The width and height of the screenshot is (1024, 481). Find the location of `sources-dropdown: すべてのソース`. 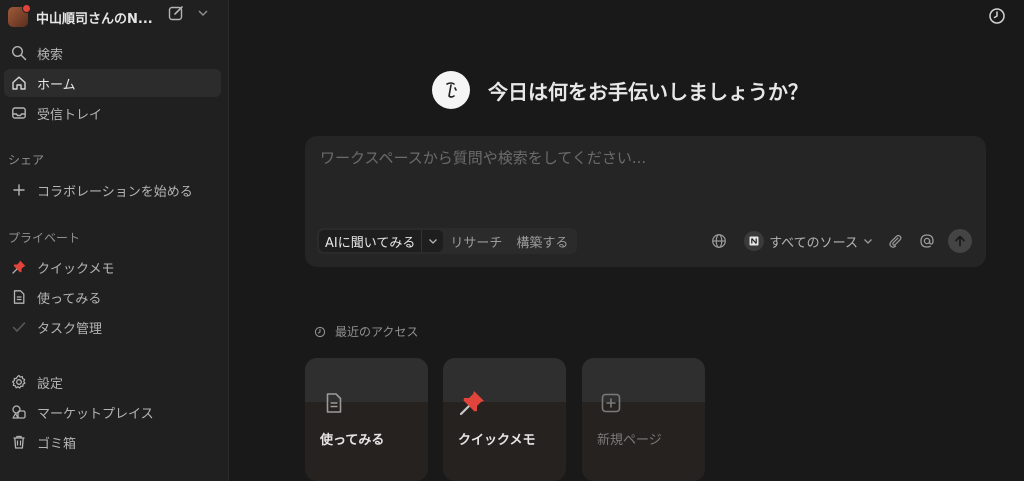

sources-dropdown: すべてのソース is located at coordinates (809, 241).